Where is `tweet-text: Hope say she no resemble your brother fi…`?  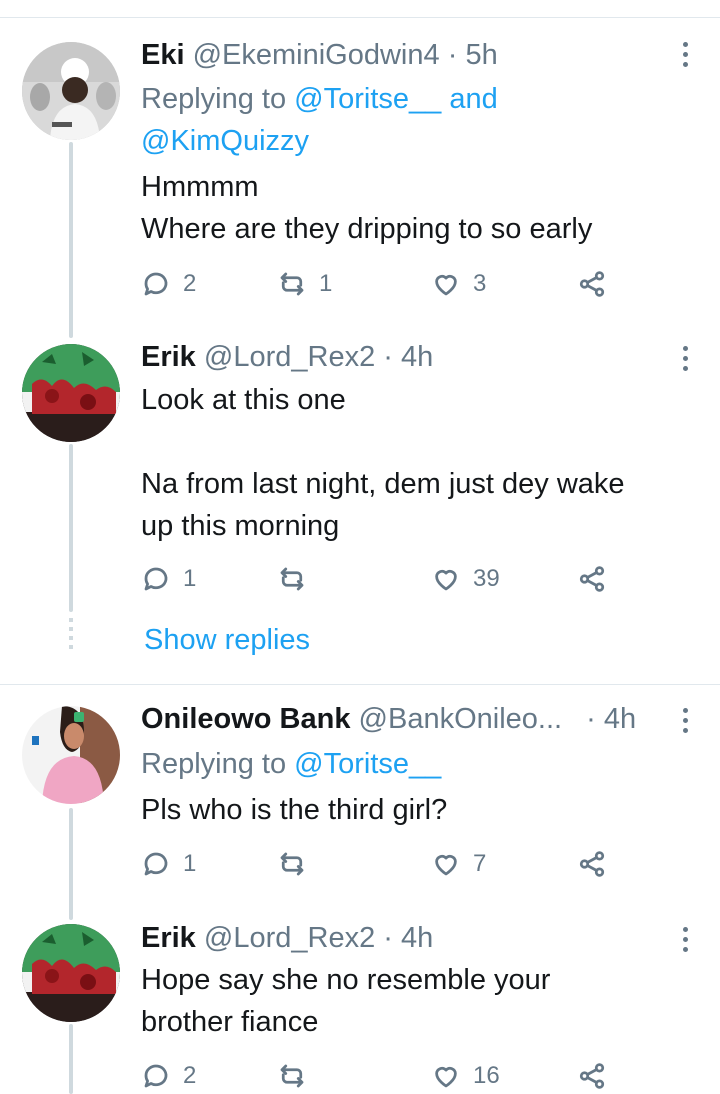
tweet-text: Hope say she no resemble your brother fi… is located at coordinates (415, 1001).